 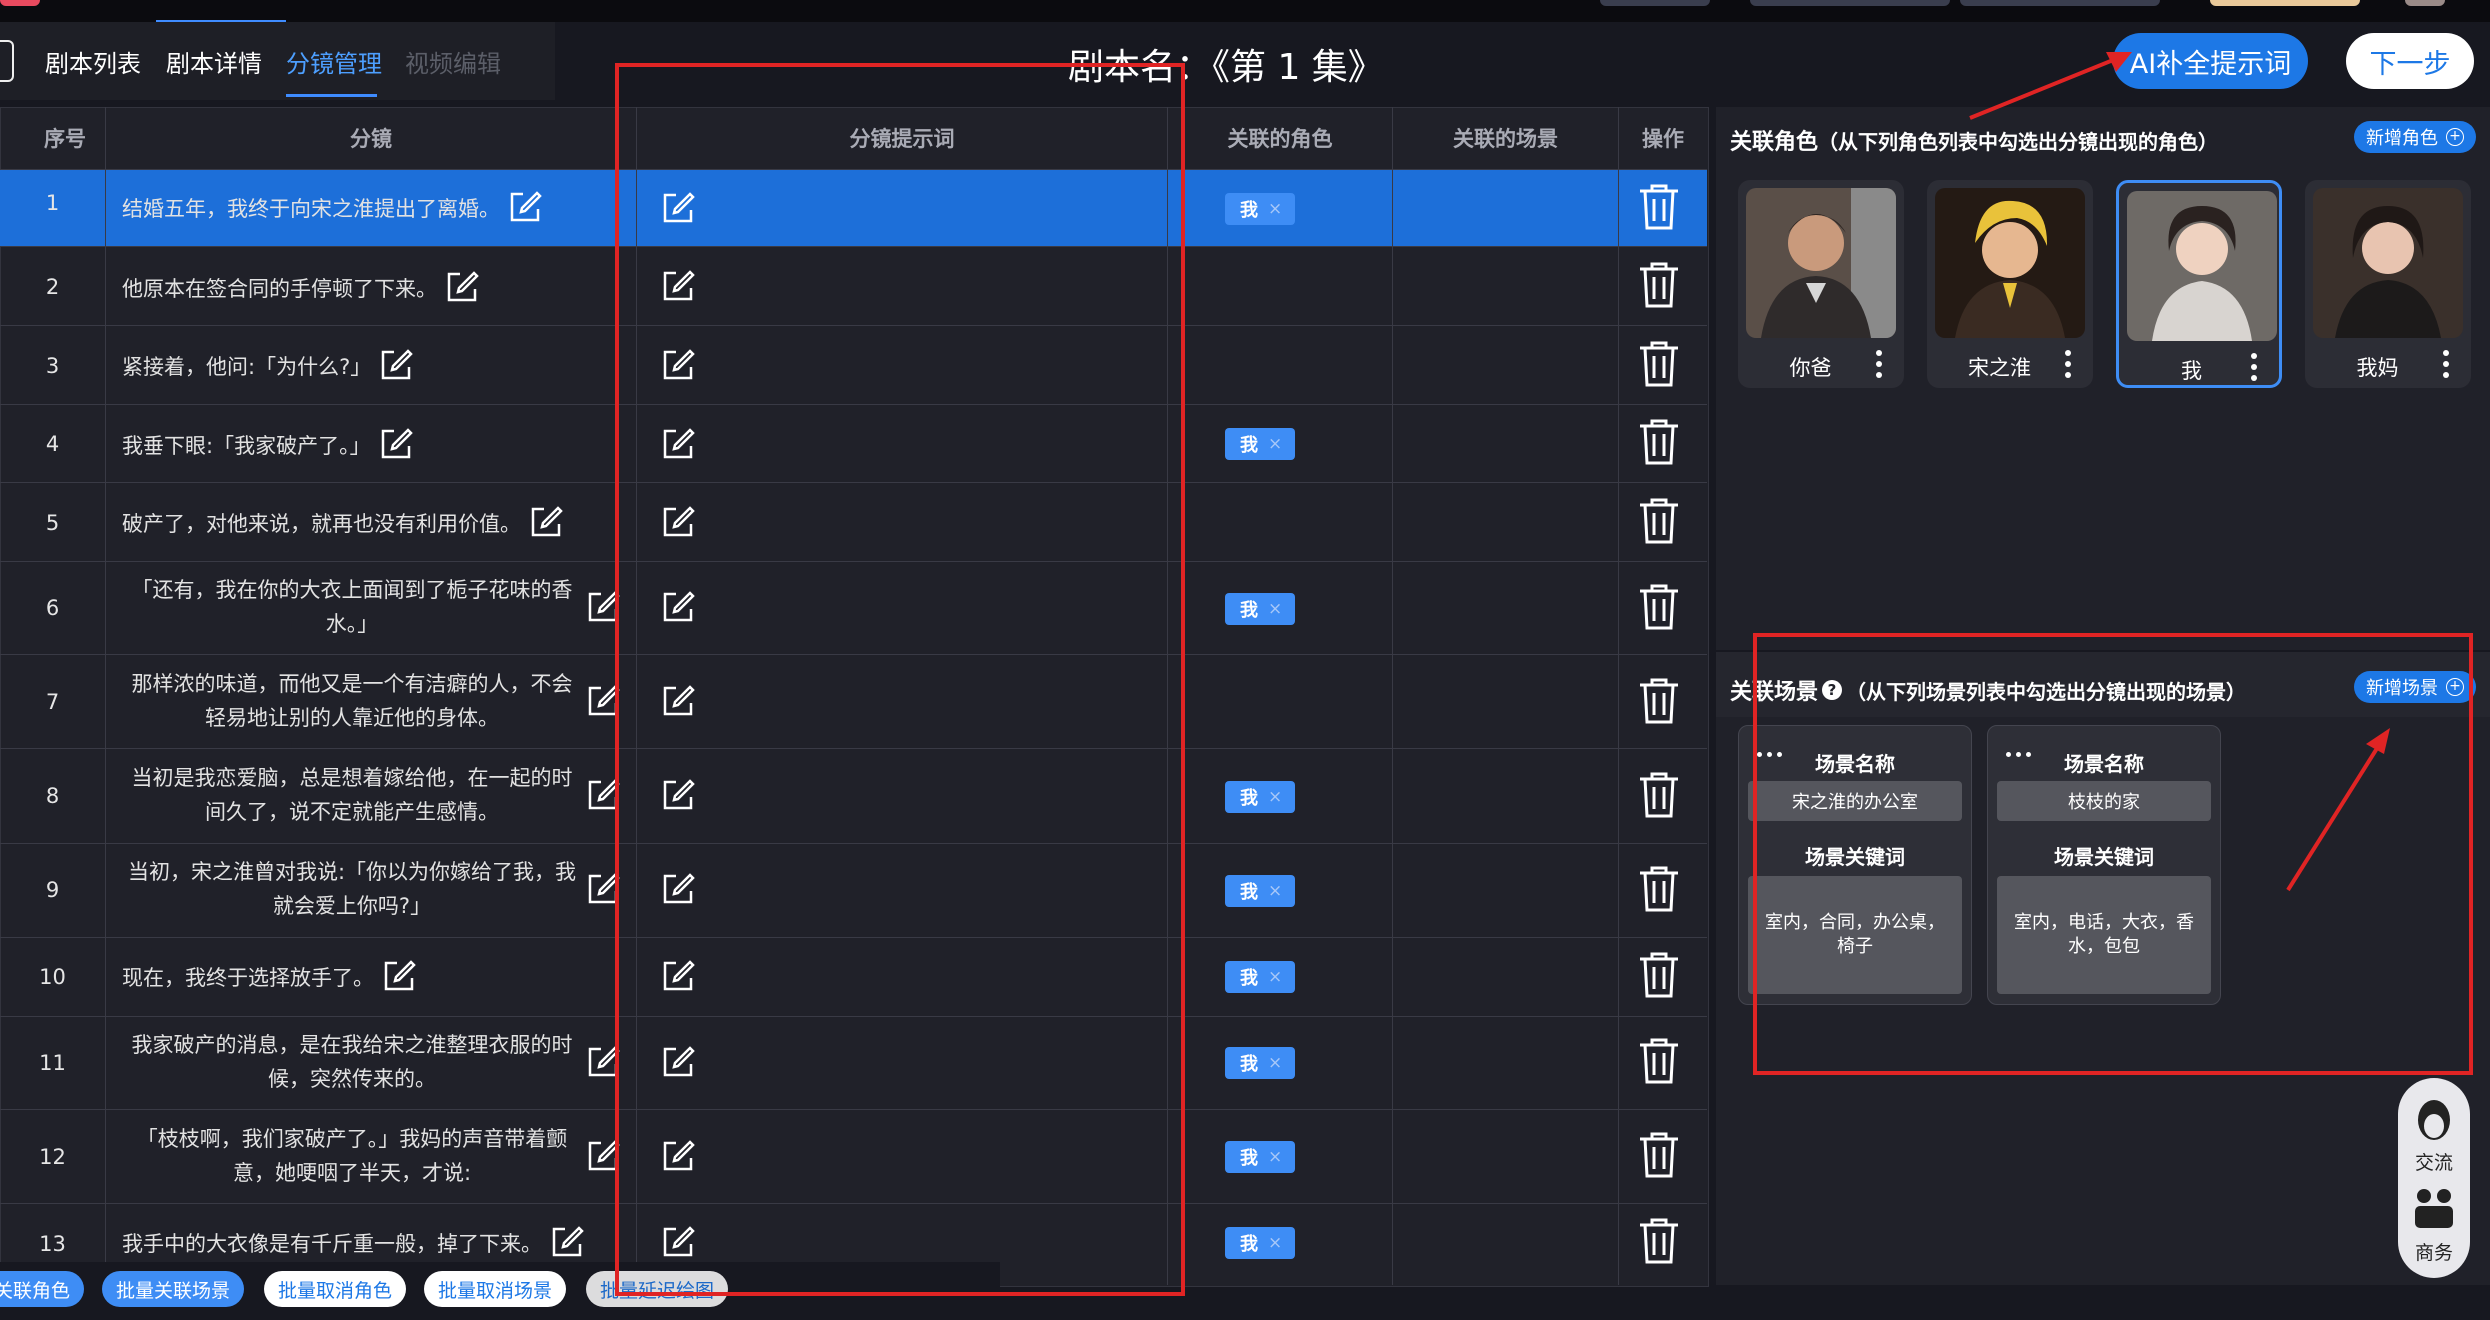 I want to click on shot-text: 现在，我终于选择放手了。, so click(x=269, y=977).